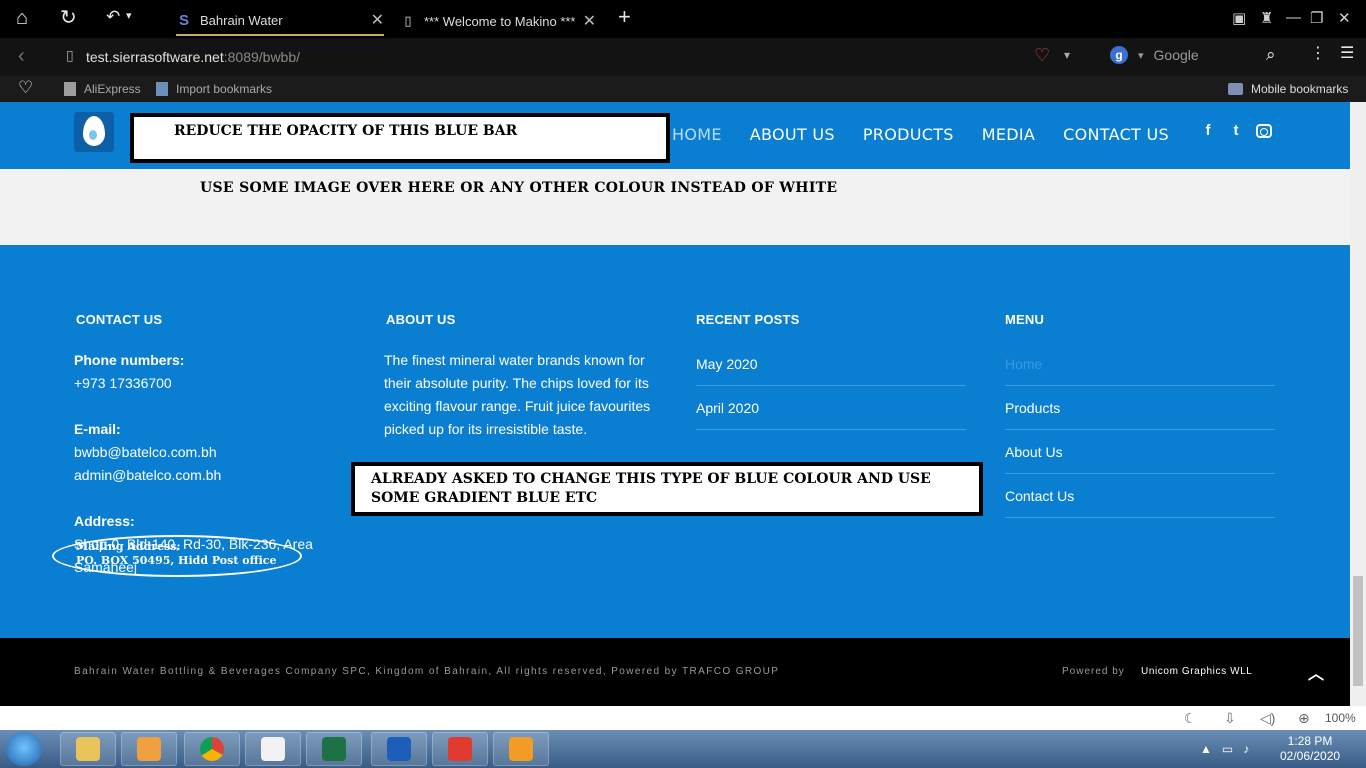  What do you see at coordinates (624, 17) in the screenshot?
I see `new-tab-icon: +` at bounding box center [624, 17].